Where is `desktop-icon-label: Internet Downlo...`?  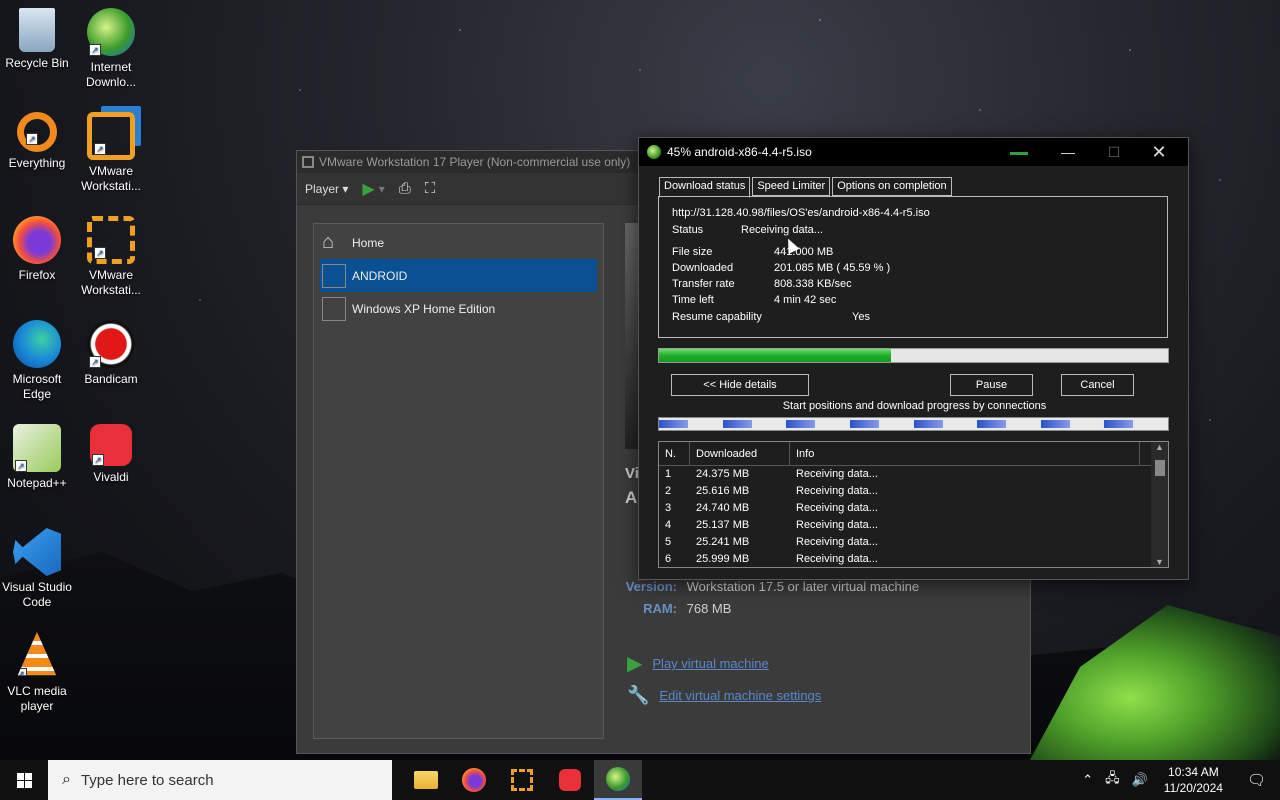 desktop-icon-label: Internet Downlo... is located at coordinates (111, 74).